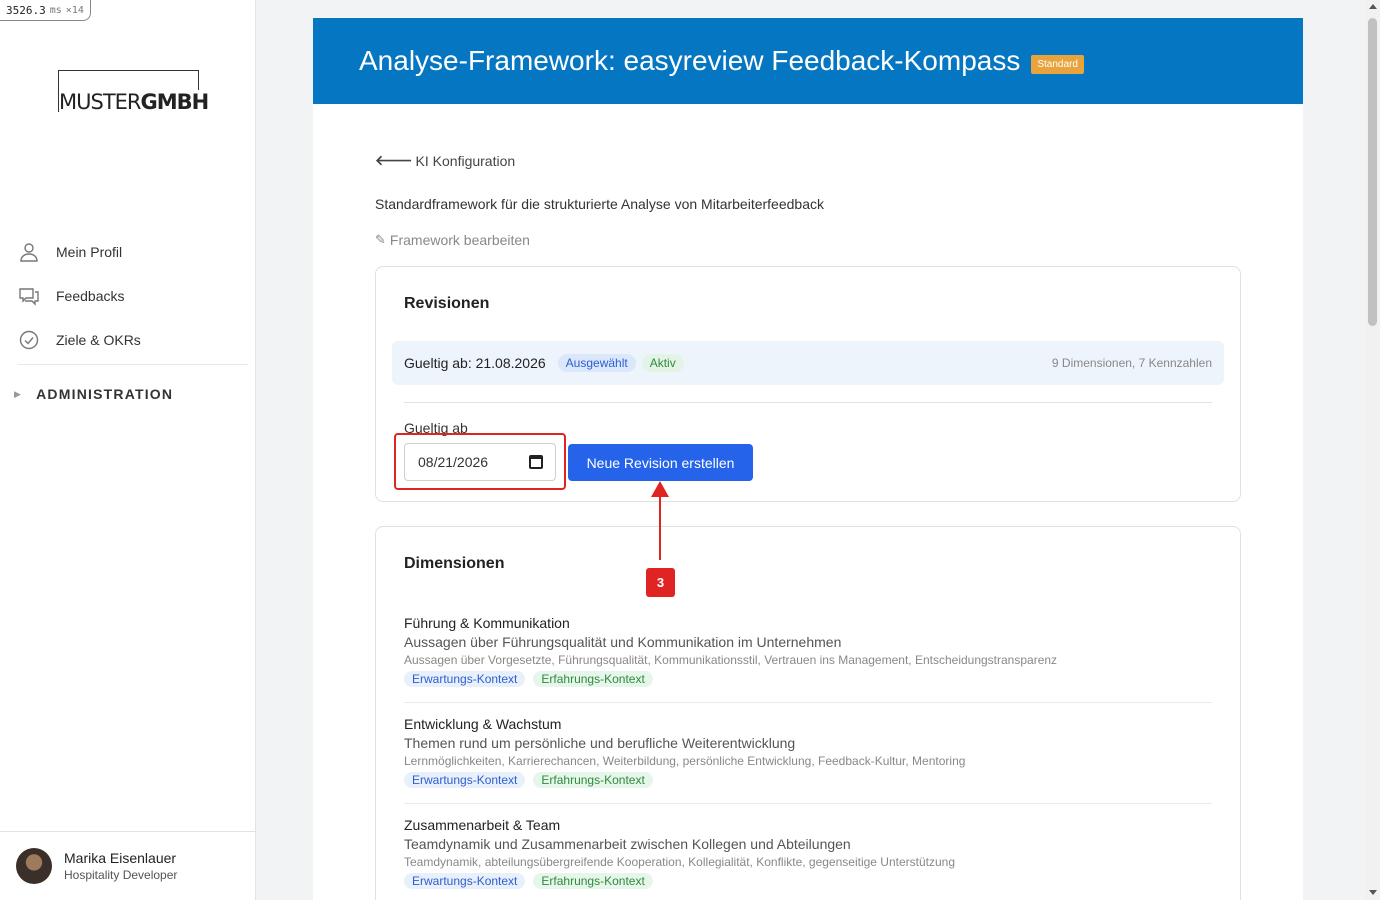  Describe the element at coordinates (483, 724) in the screenshot. I see `dimension-title: Entwicklung & Wachstum` at that location.